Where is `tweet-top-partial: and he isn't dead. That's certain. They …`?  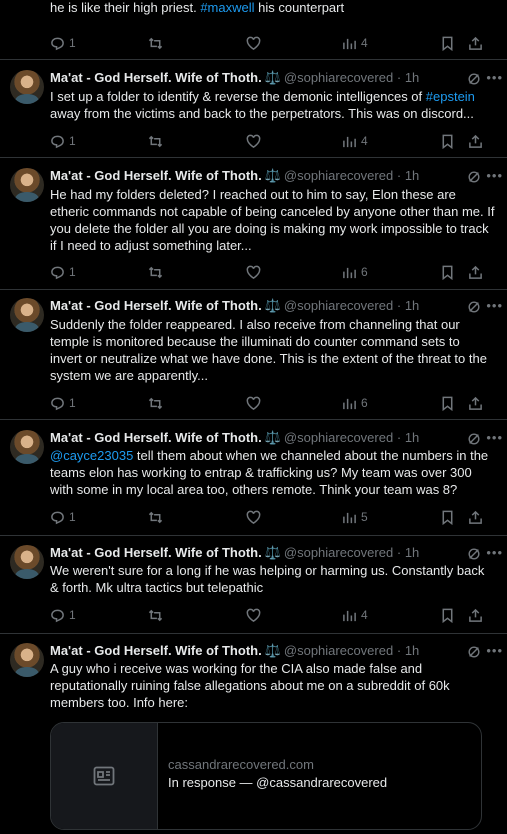 tweet-top-partial: and he isn't dead. That's certain. They … is located at coordinates (253, 30).